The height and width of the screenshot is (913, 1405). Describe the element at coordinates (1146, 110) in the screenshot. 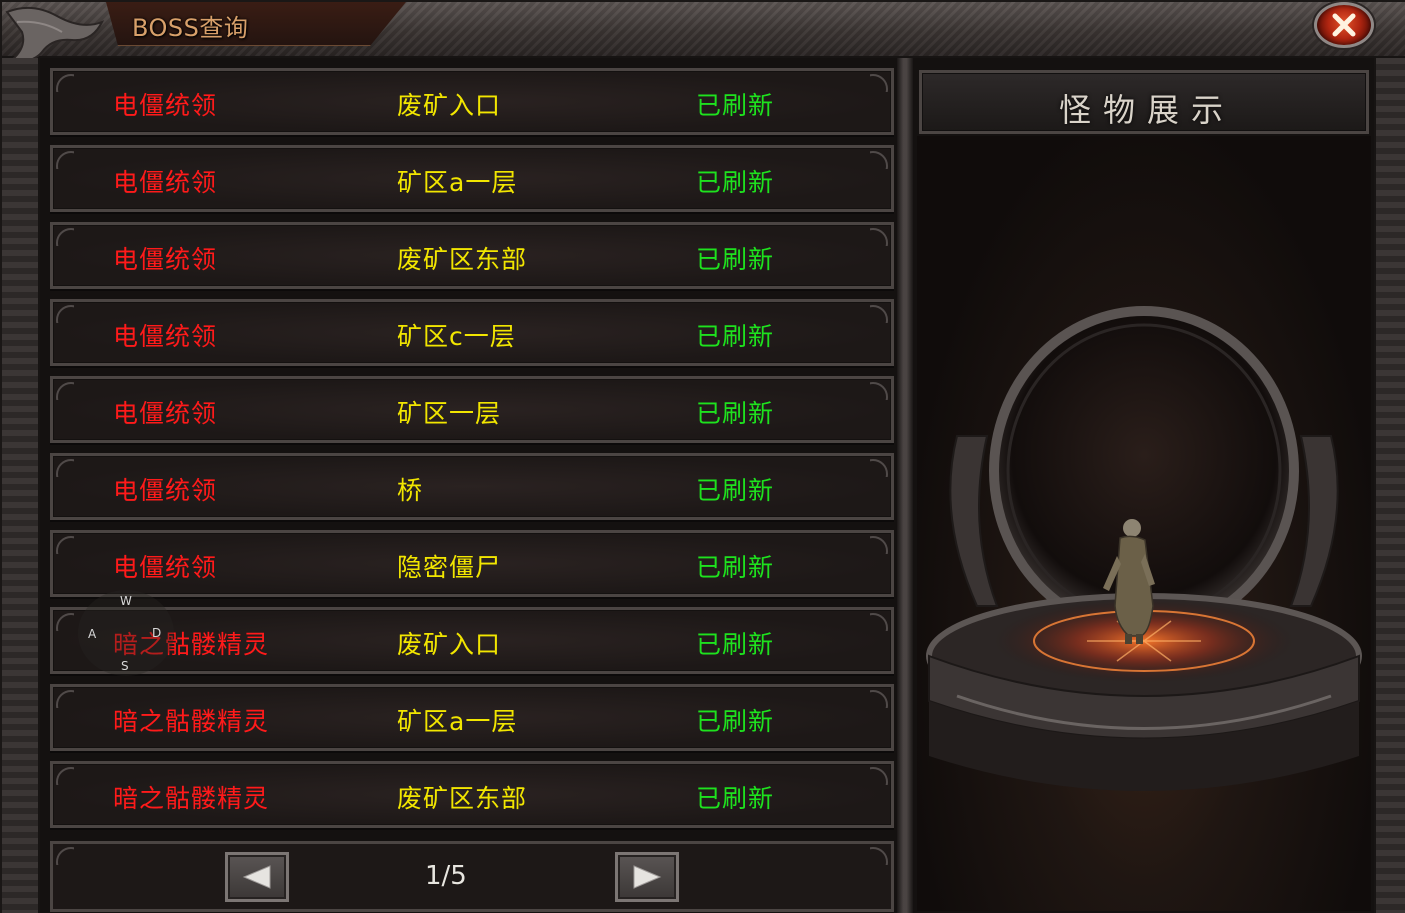

I see `preview-title: 怪物展示` at that location.